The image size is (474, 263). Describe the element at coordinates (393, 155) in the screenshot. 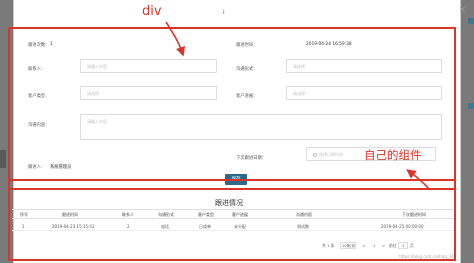

I see `annotation-component-label: 自己的组件` at that location.